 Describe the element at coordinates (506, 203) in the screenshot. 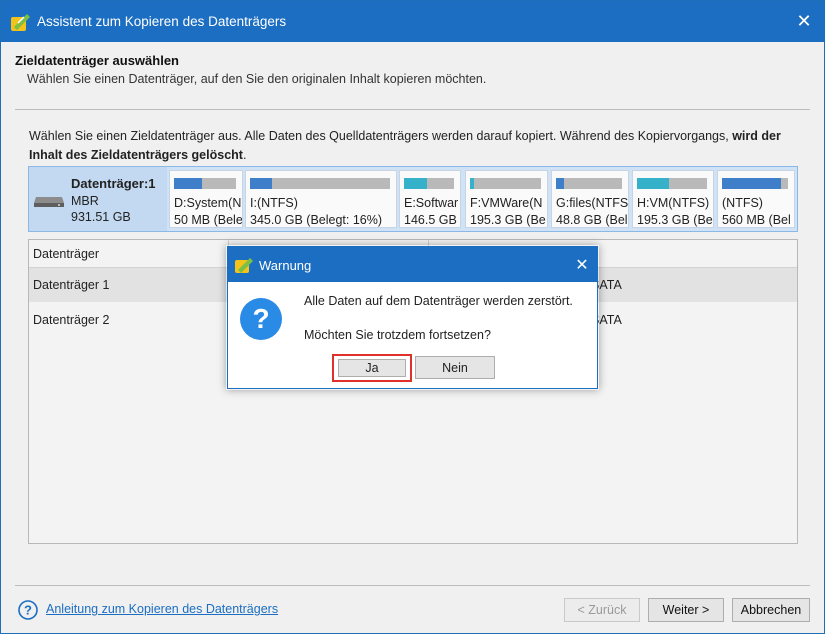

I see `partition-label: F:VMWare(N` at that location.